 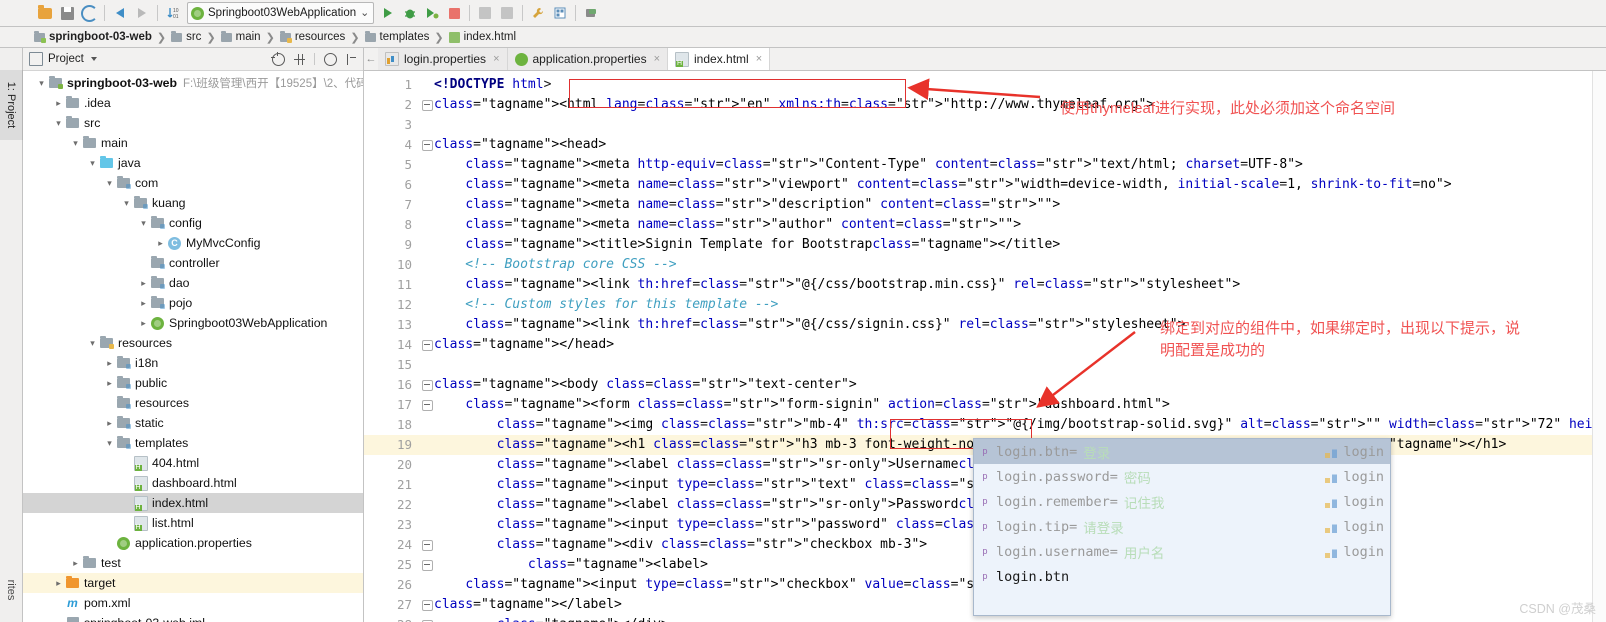 I want to click on debug-run-icon, so click(x=432, y=13).